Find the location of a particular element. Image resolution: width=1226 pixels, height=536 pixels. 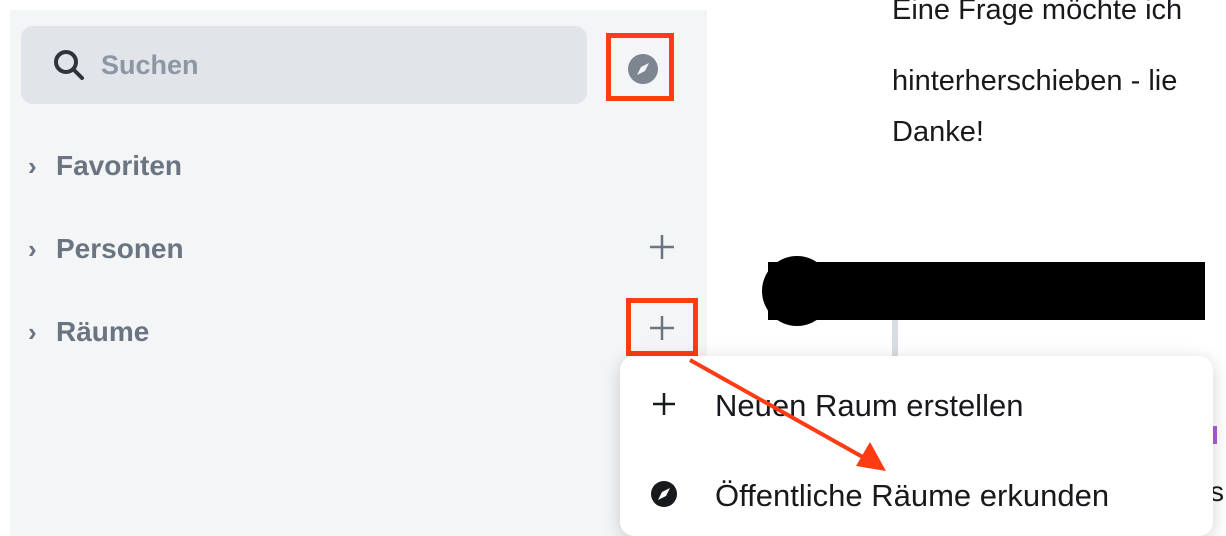

mention-mark is located at coordinates (1215, 435).